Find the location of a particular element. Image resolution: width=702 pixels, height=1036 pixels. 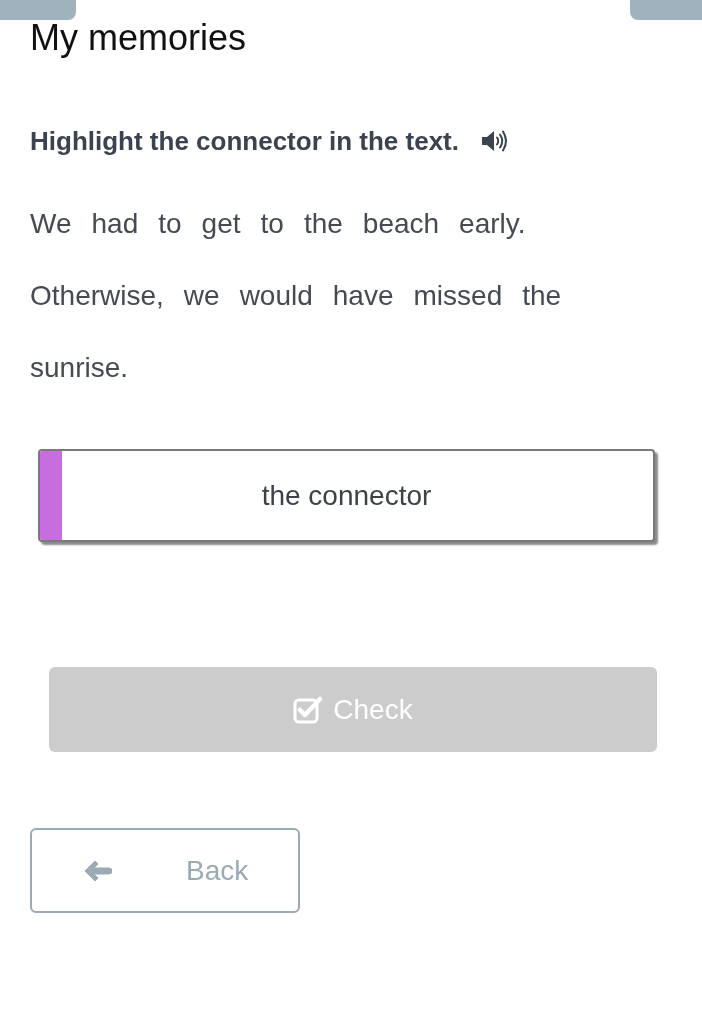

word: sunrise. is located at coordinates (79, 368).